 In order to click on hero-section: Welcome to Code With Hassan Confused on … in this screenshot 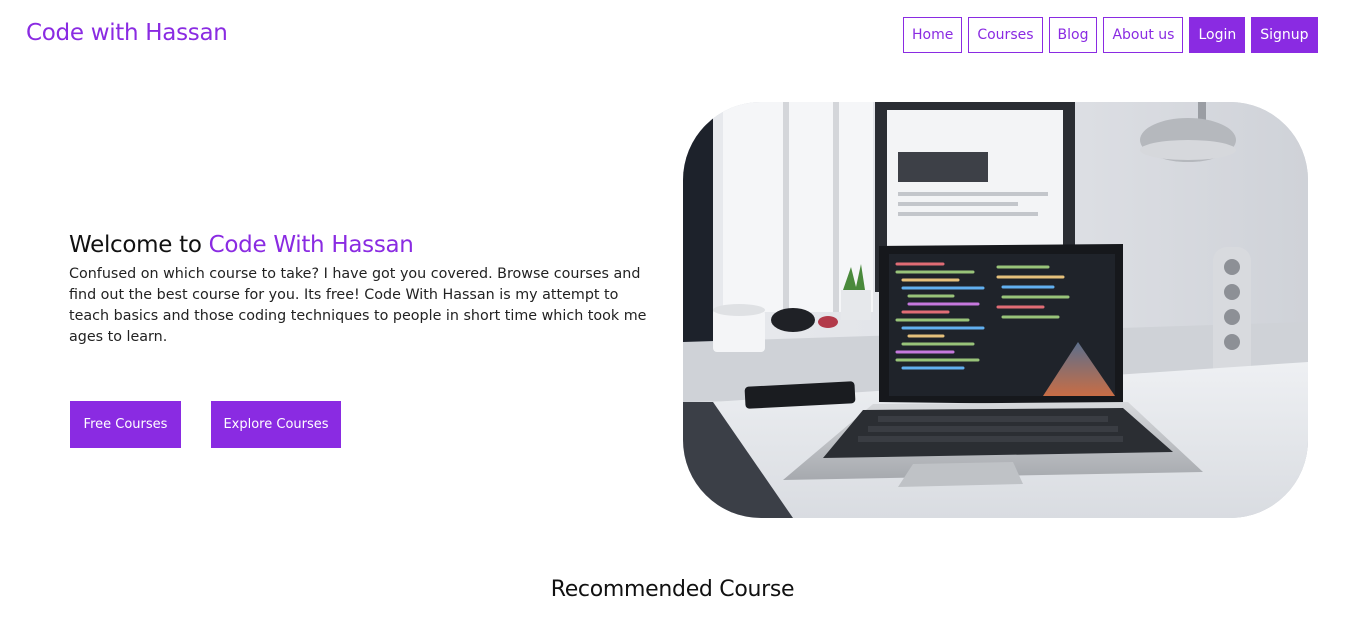, I will do `click(364, 290)`.